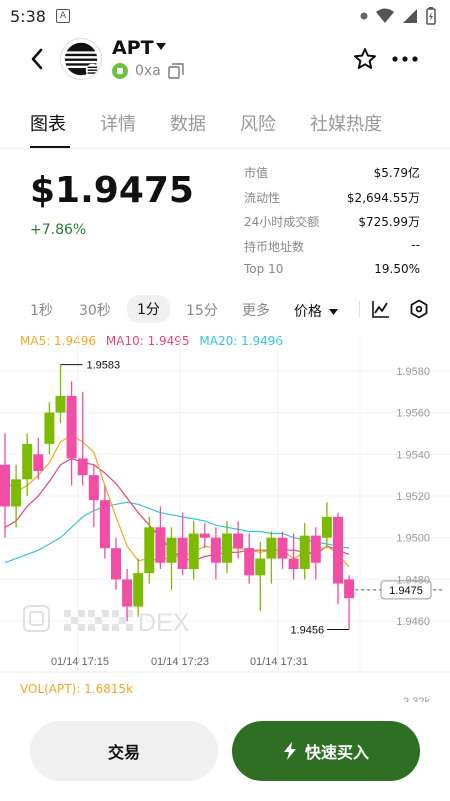  I want to click on stat-label: 流动性, so click(262, 197).